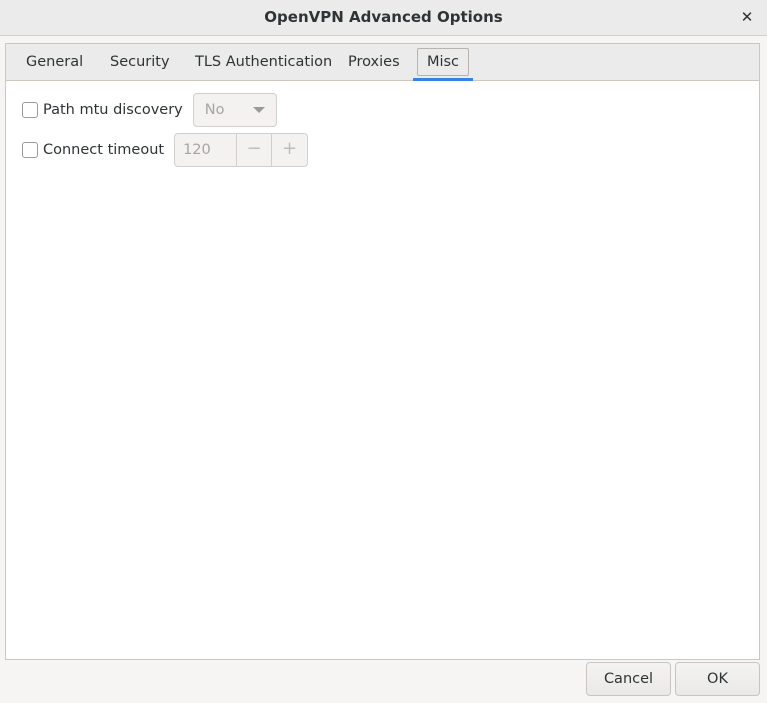 The height and width of the screenshot is (703, 767). I want to click on tab-general: General, so click(54, 62).